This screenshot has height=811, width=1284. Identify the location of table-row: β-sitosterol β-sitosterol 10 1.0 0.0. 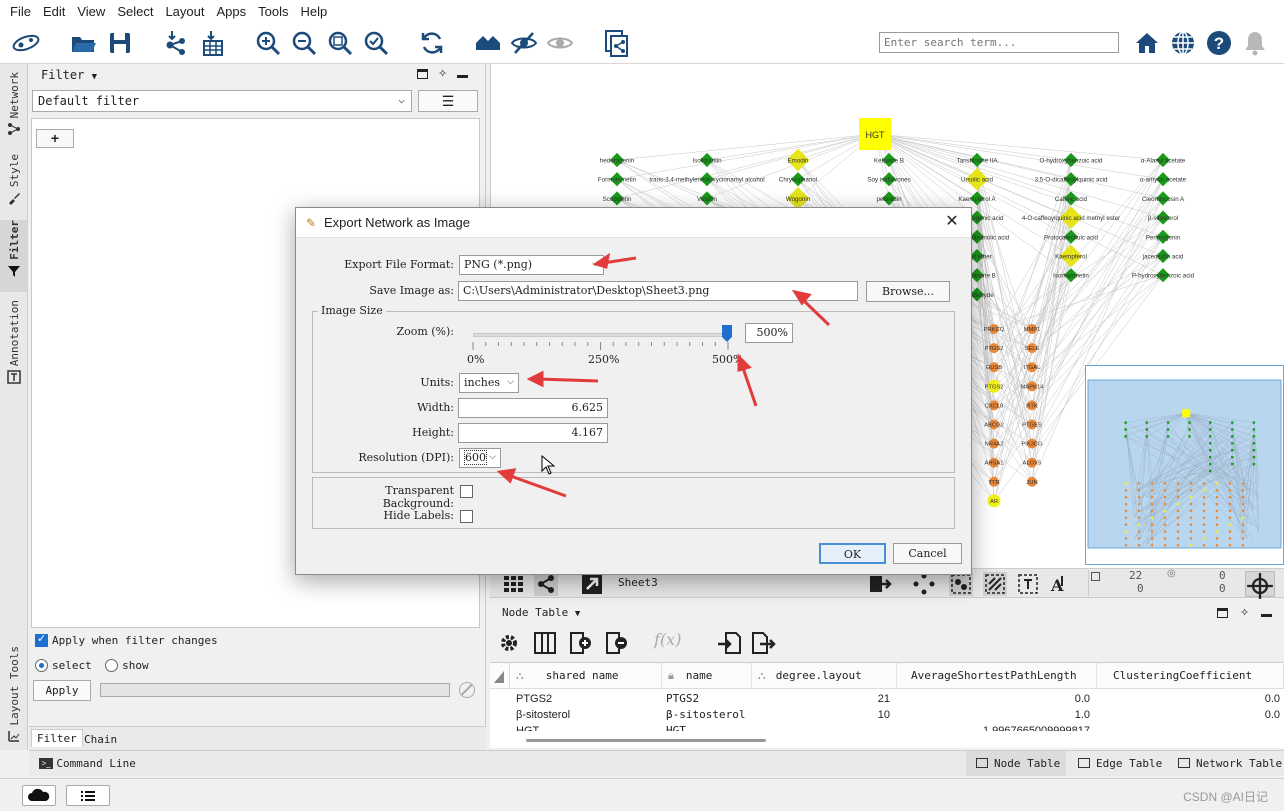
(887, 715).